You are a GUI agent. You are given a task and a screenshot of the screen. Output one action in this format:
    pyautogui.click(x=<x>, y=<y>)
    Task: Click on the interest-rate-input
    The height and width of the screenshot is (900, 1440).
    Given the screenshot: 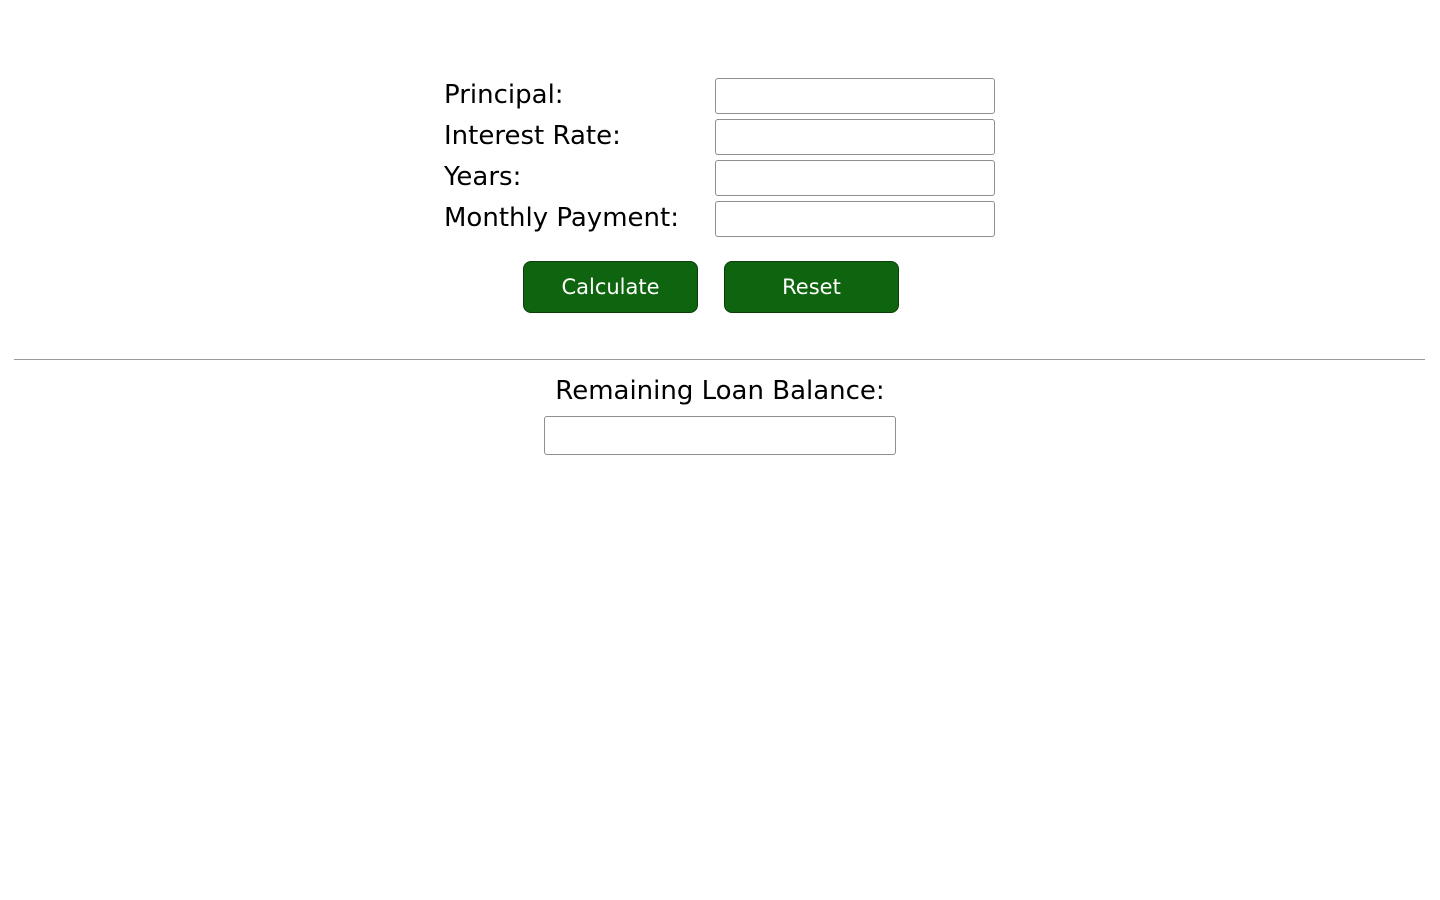 What is the action you would take?
    pyautogui.click(x=855, y=137)
    